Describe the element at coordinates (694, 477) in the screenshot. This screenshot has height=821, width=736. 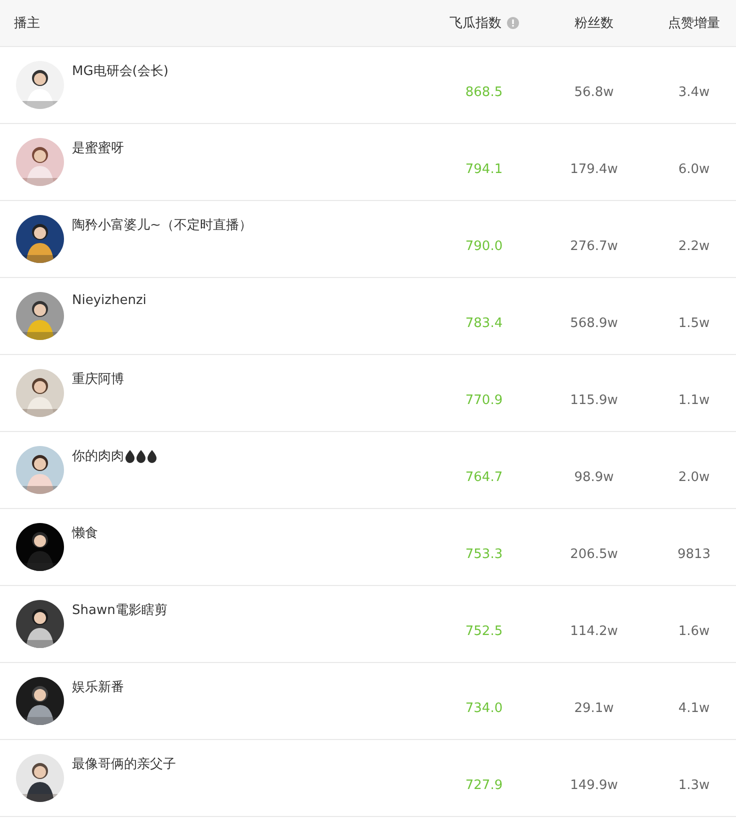
I see `likes-increase: 2.0w` at that location.